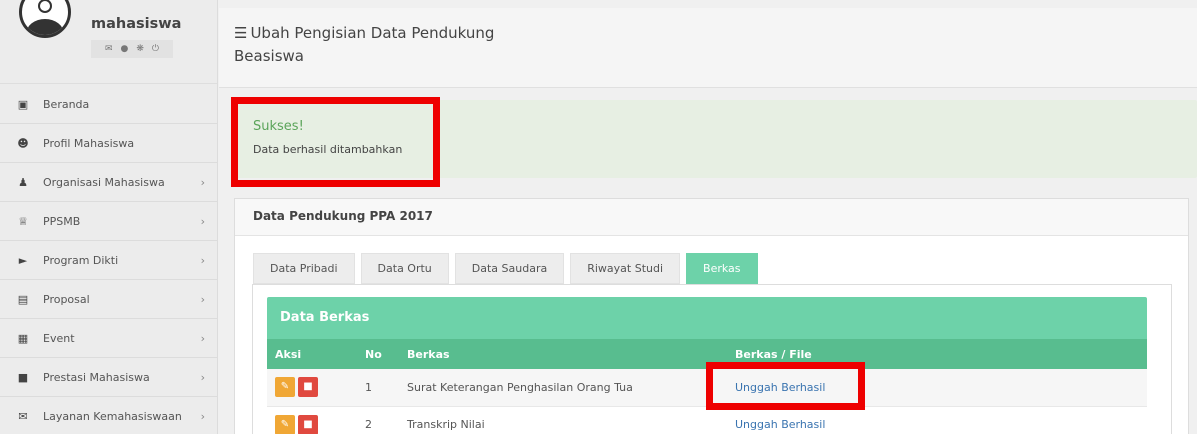 This screenshot has height=434, width=1197. I want to click on gear-icon: ❋, so click(140, 49).